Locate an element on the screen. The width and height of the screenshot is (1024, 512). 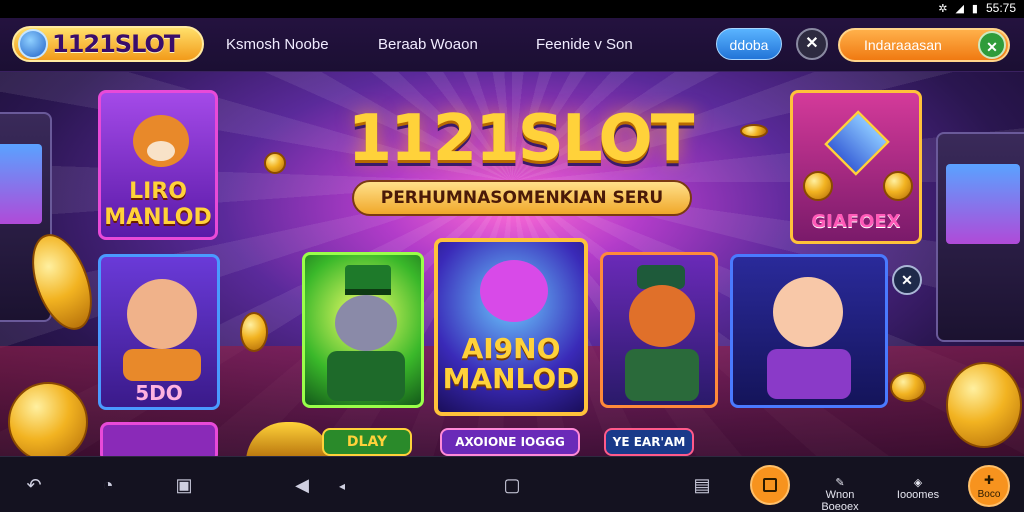
hat-icon is located at coordinates (368, 280).